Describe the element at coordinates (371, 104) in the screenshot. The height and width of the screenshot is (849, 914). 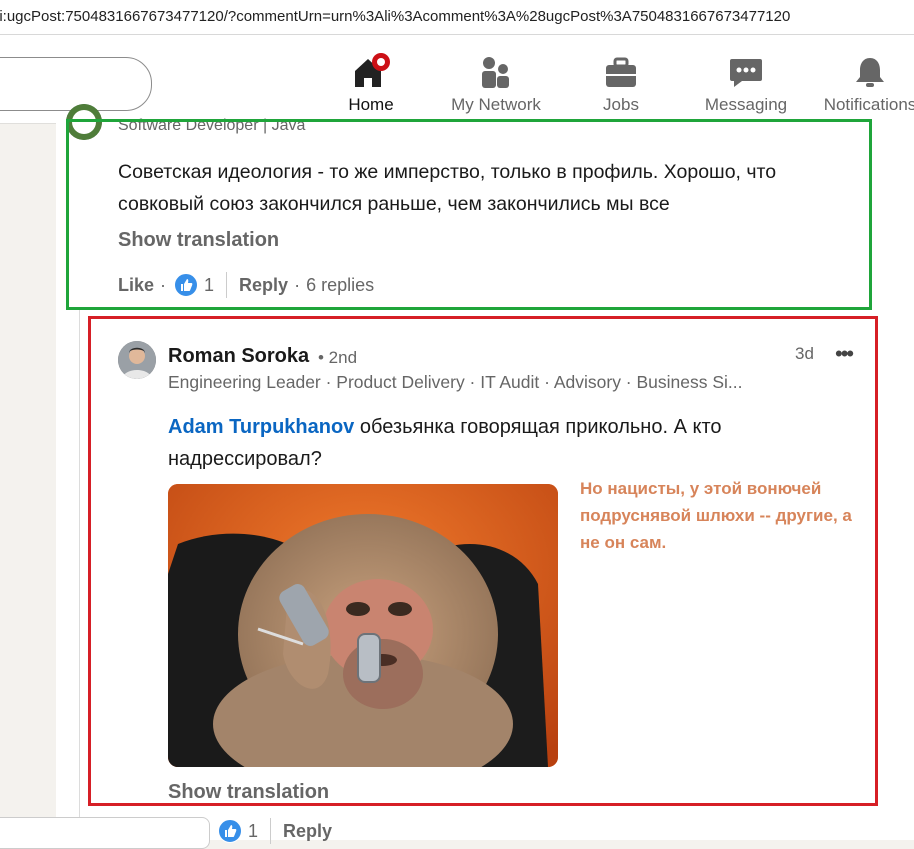
I see `nav-home-label: Home` at that location.